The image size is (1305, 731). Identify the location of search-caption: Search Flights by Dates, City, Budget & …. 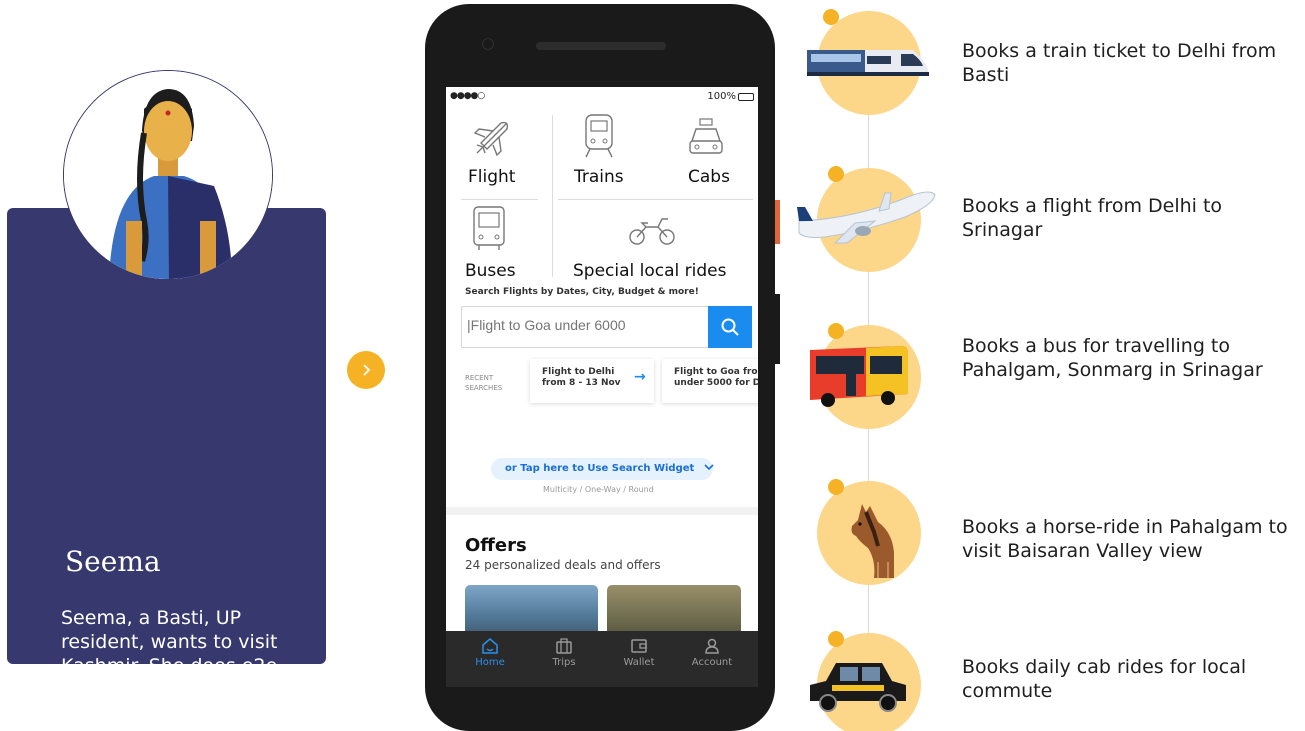
(582, 292).